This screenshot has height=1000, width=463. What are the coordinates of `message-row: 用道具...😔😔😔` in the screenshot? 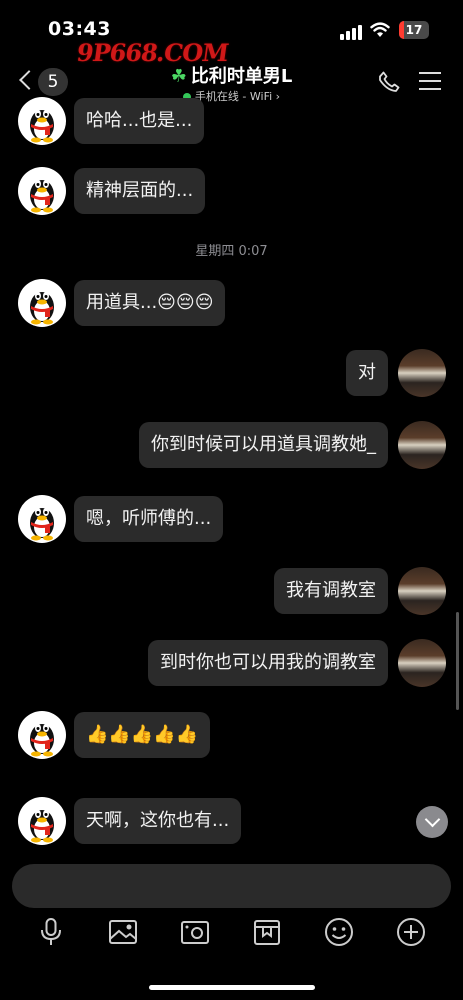 It's located at (231, 303).